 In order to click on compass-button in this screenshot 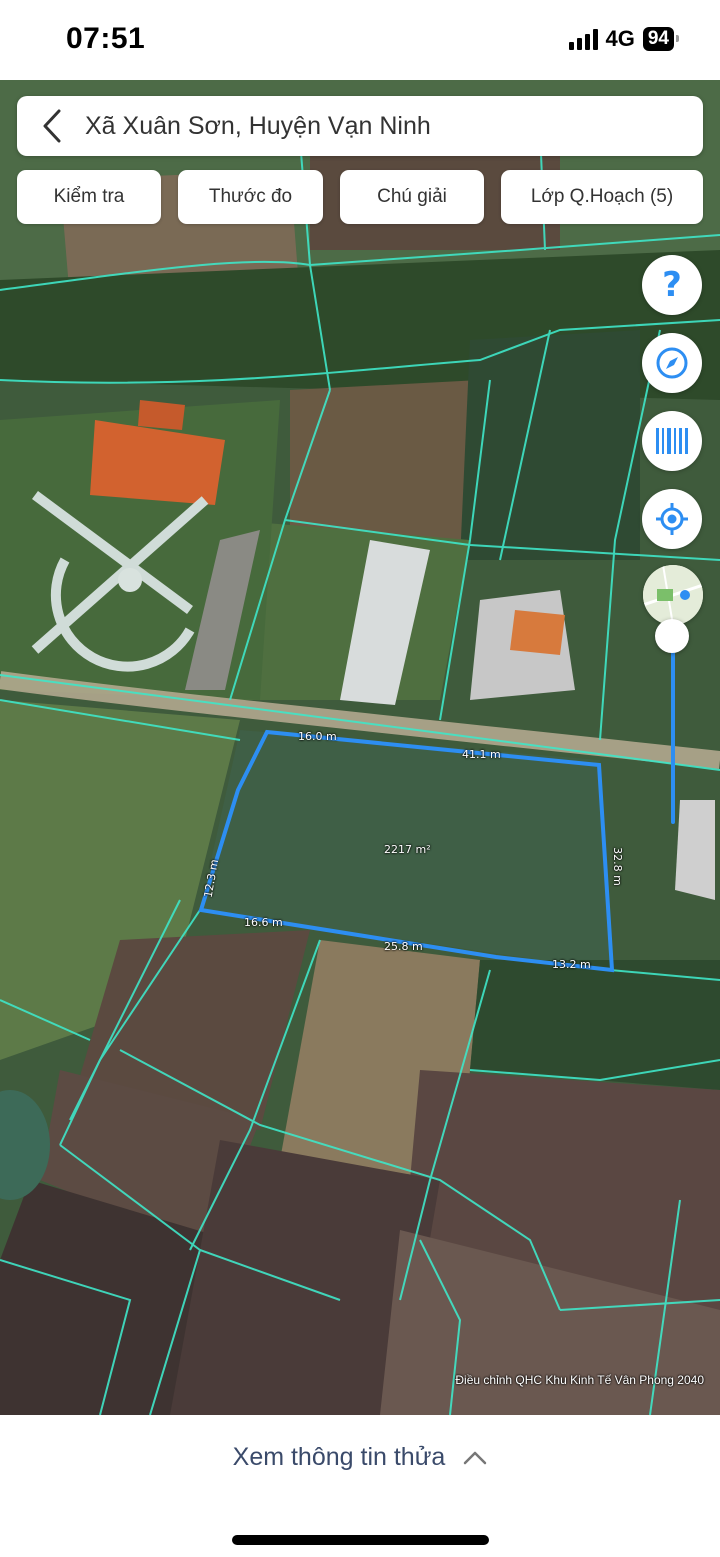, I will do `click(672, 363)`.